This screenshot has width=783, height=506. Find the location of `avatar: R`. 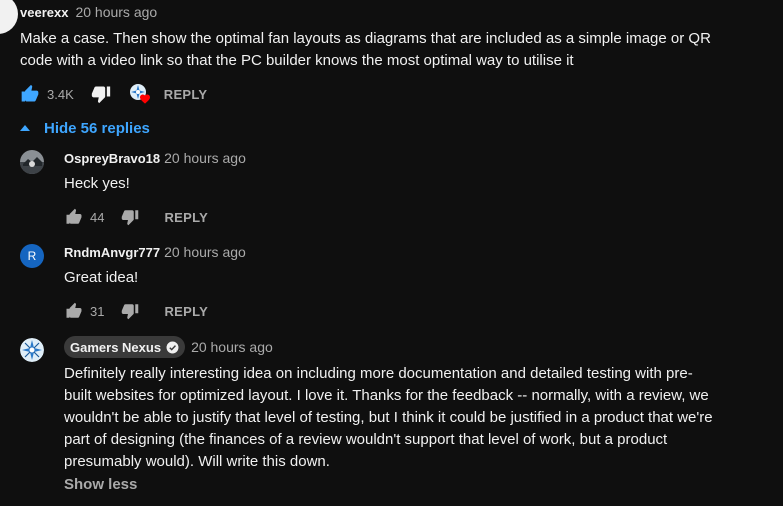

avatar: R is located at coordinates (32, 256).